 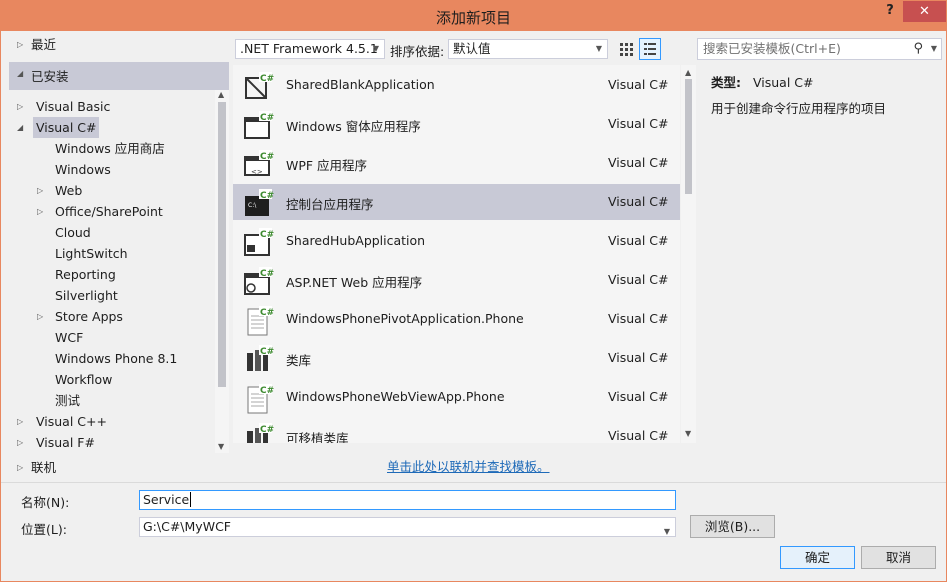 What do you see at coordinates (924, 11) in the screenshot?
I see `close-button: ✕` at bounding box center [924, 11].